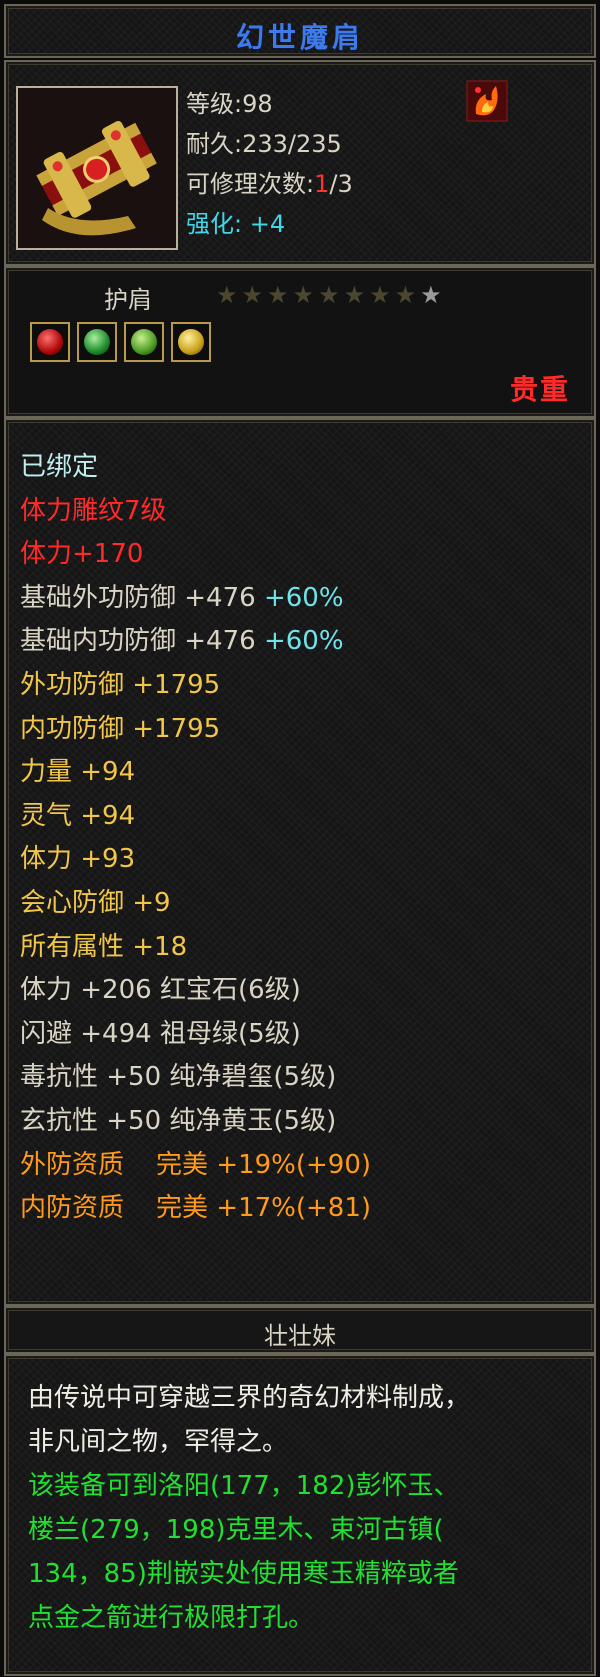 This screenshot has height=1677, width=600. What do you see at coordinates (95, 902) in the screenshot?
I see `attribute-row: 会心防御 +9` at bounding box center [95, 902].